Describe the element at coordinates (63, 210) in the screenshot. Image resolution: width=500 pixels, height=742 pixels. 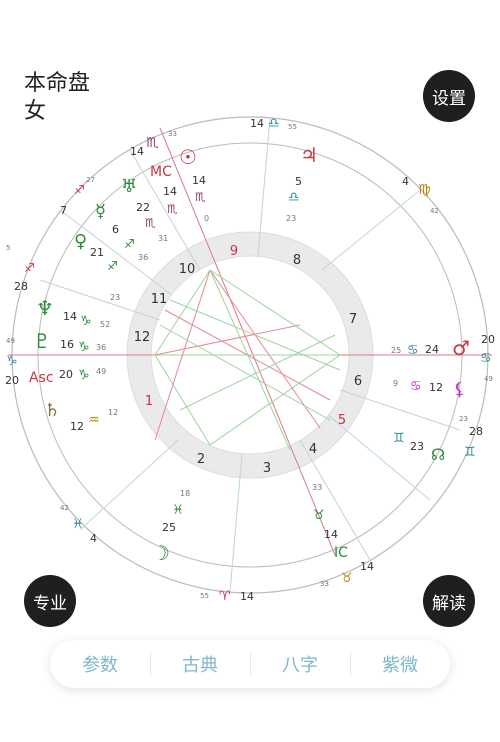
I see `cusp-label: 7` at that location.